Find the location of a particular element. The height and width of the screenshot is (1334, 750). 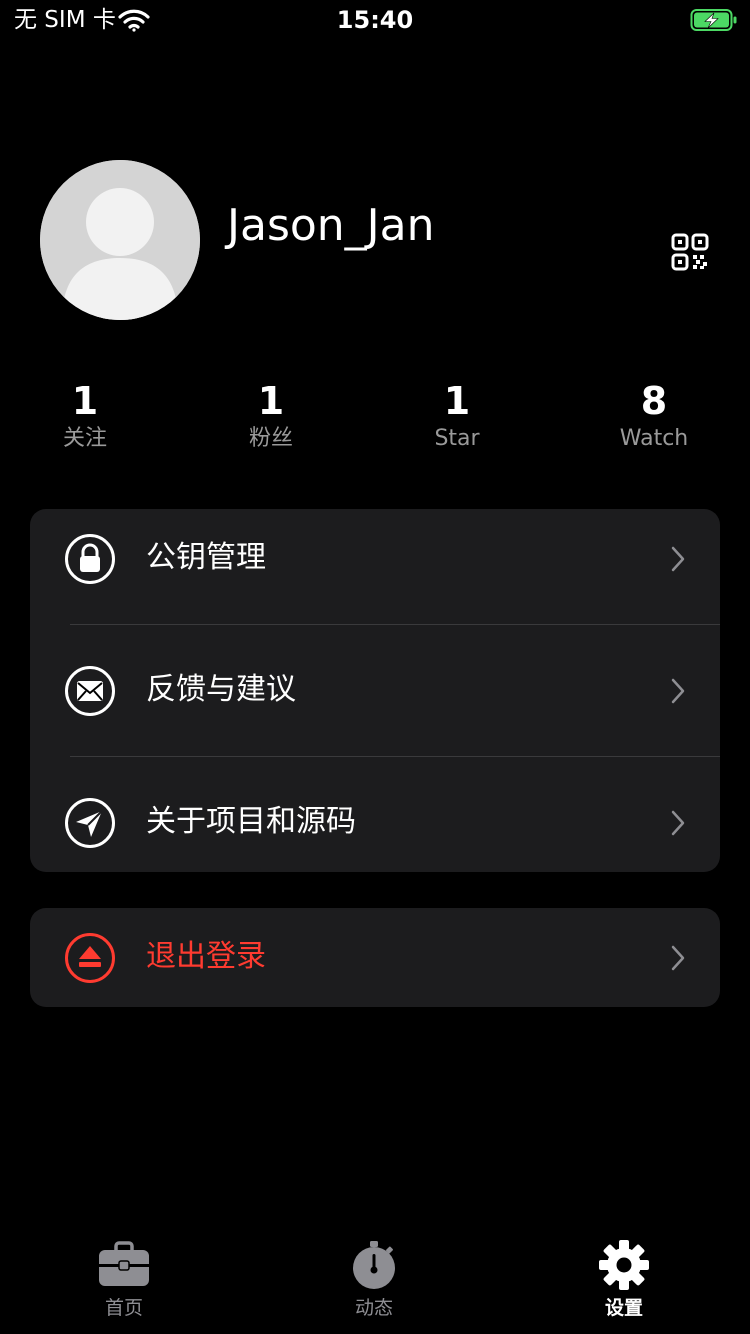

tab-home: 首页 is located at coordinates (124, 1280).